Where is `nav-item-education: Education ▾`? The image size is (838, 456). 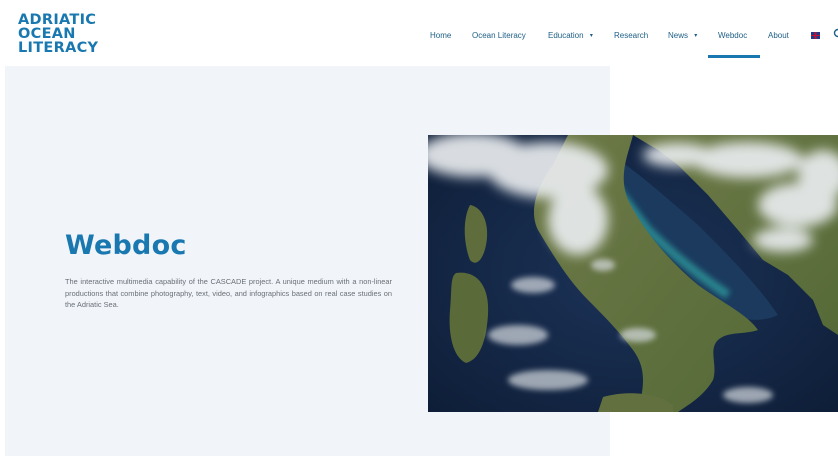 nav-item-education: Education ▾ is located at coordinates (570, 35).